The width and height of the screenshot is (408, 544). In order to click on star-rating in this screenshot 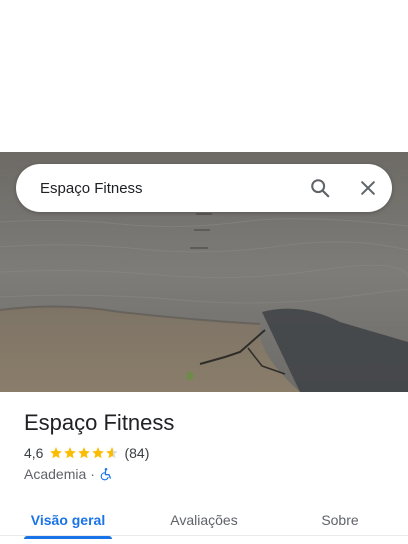, I will do `click(84, 453)`.